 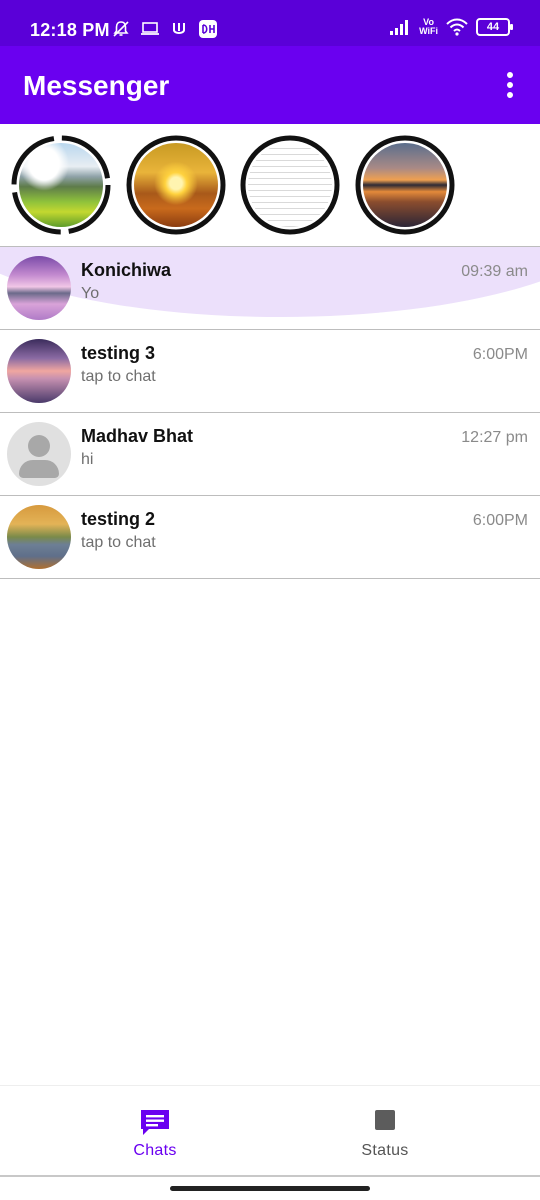 What do you see at coordinates (494, 271) in the screenshot?
I see `chat-time: 09:39 am` at bounding box center [494, 271].